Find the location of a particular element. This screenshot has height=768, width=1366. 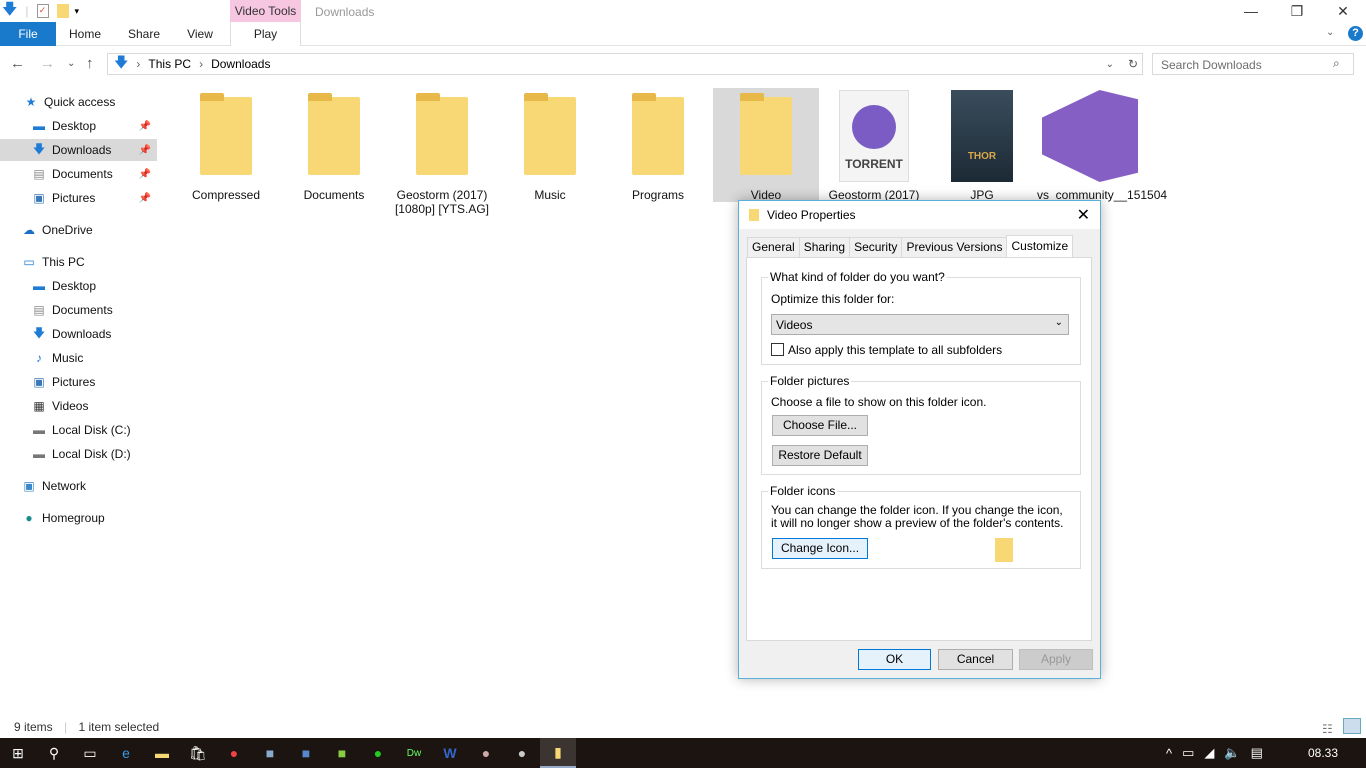

battery-icon: ▭ is located at coordinates (1188, 753).